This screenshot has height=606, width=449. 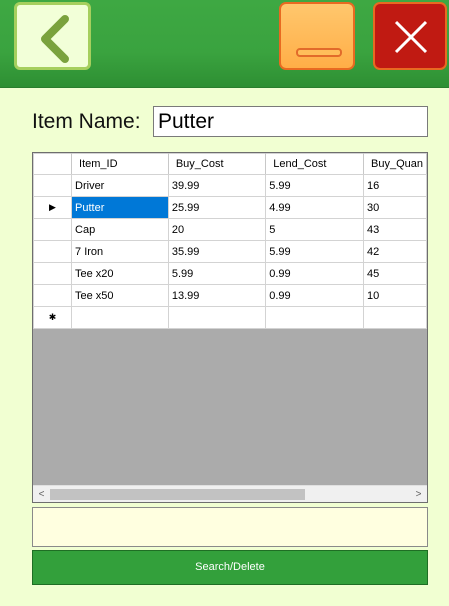 I want to click on cell-buy-cost: 25.99, so click(x=217, y=207).